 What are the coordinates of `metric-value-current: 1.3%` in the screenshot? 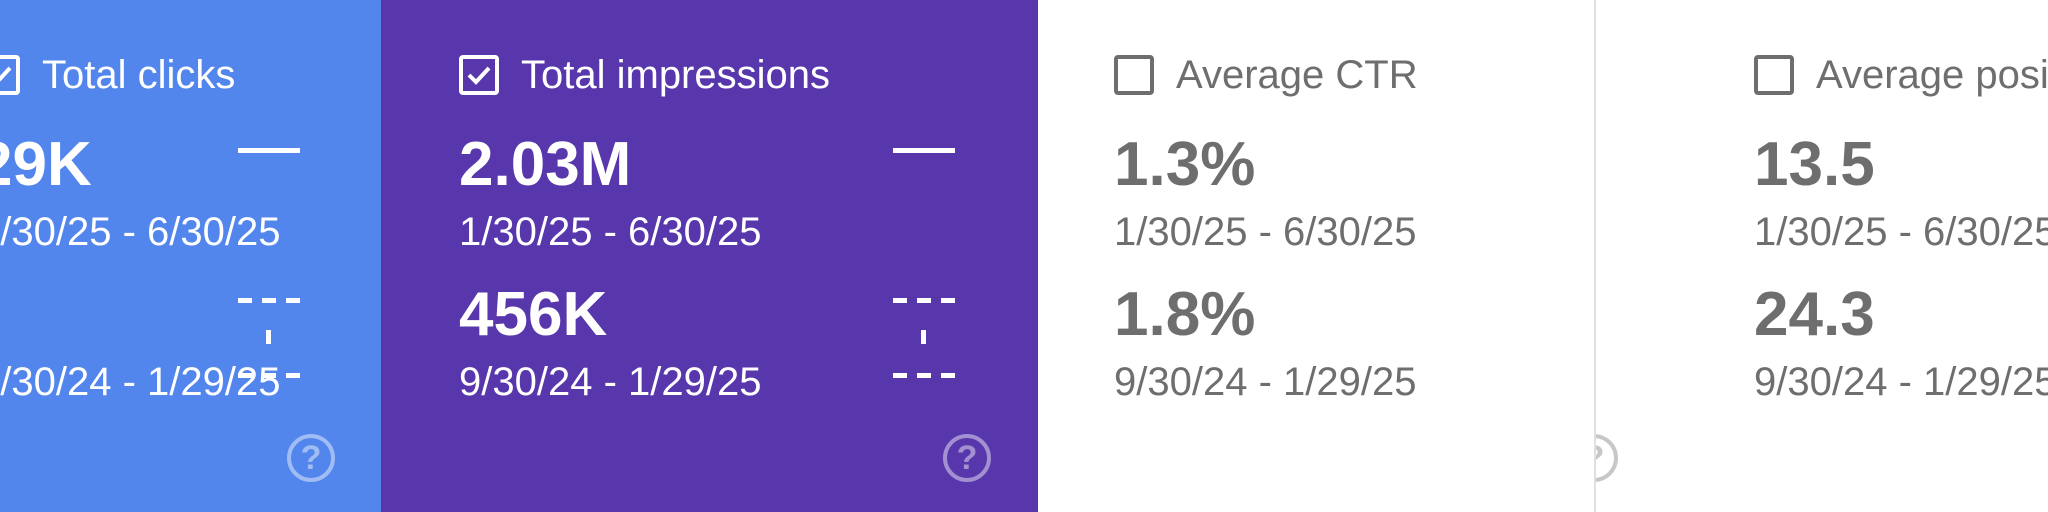 It's located at (1185, 164).